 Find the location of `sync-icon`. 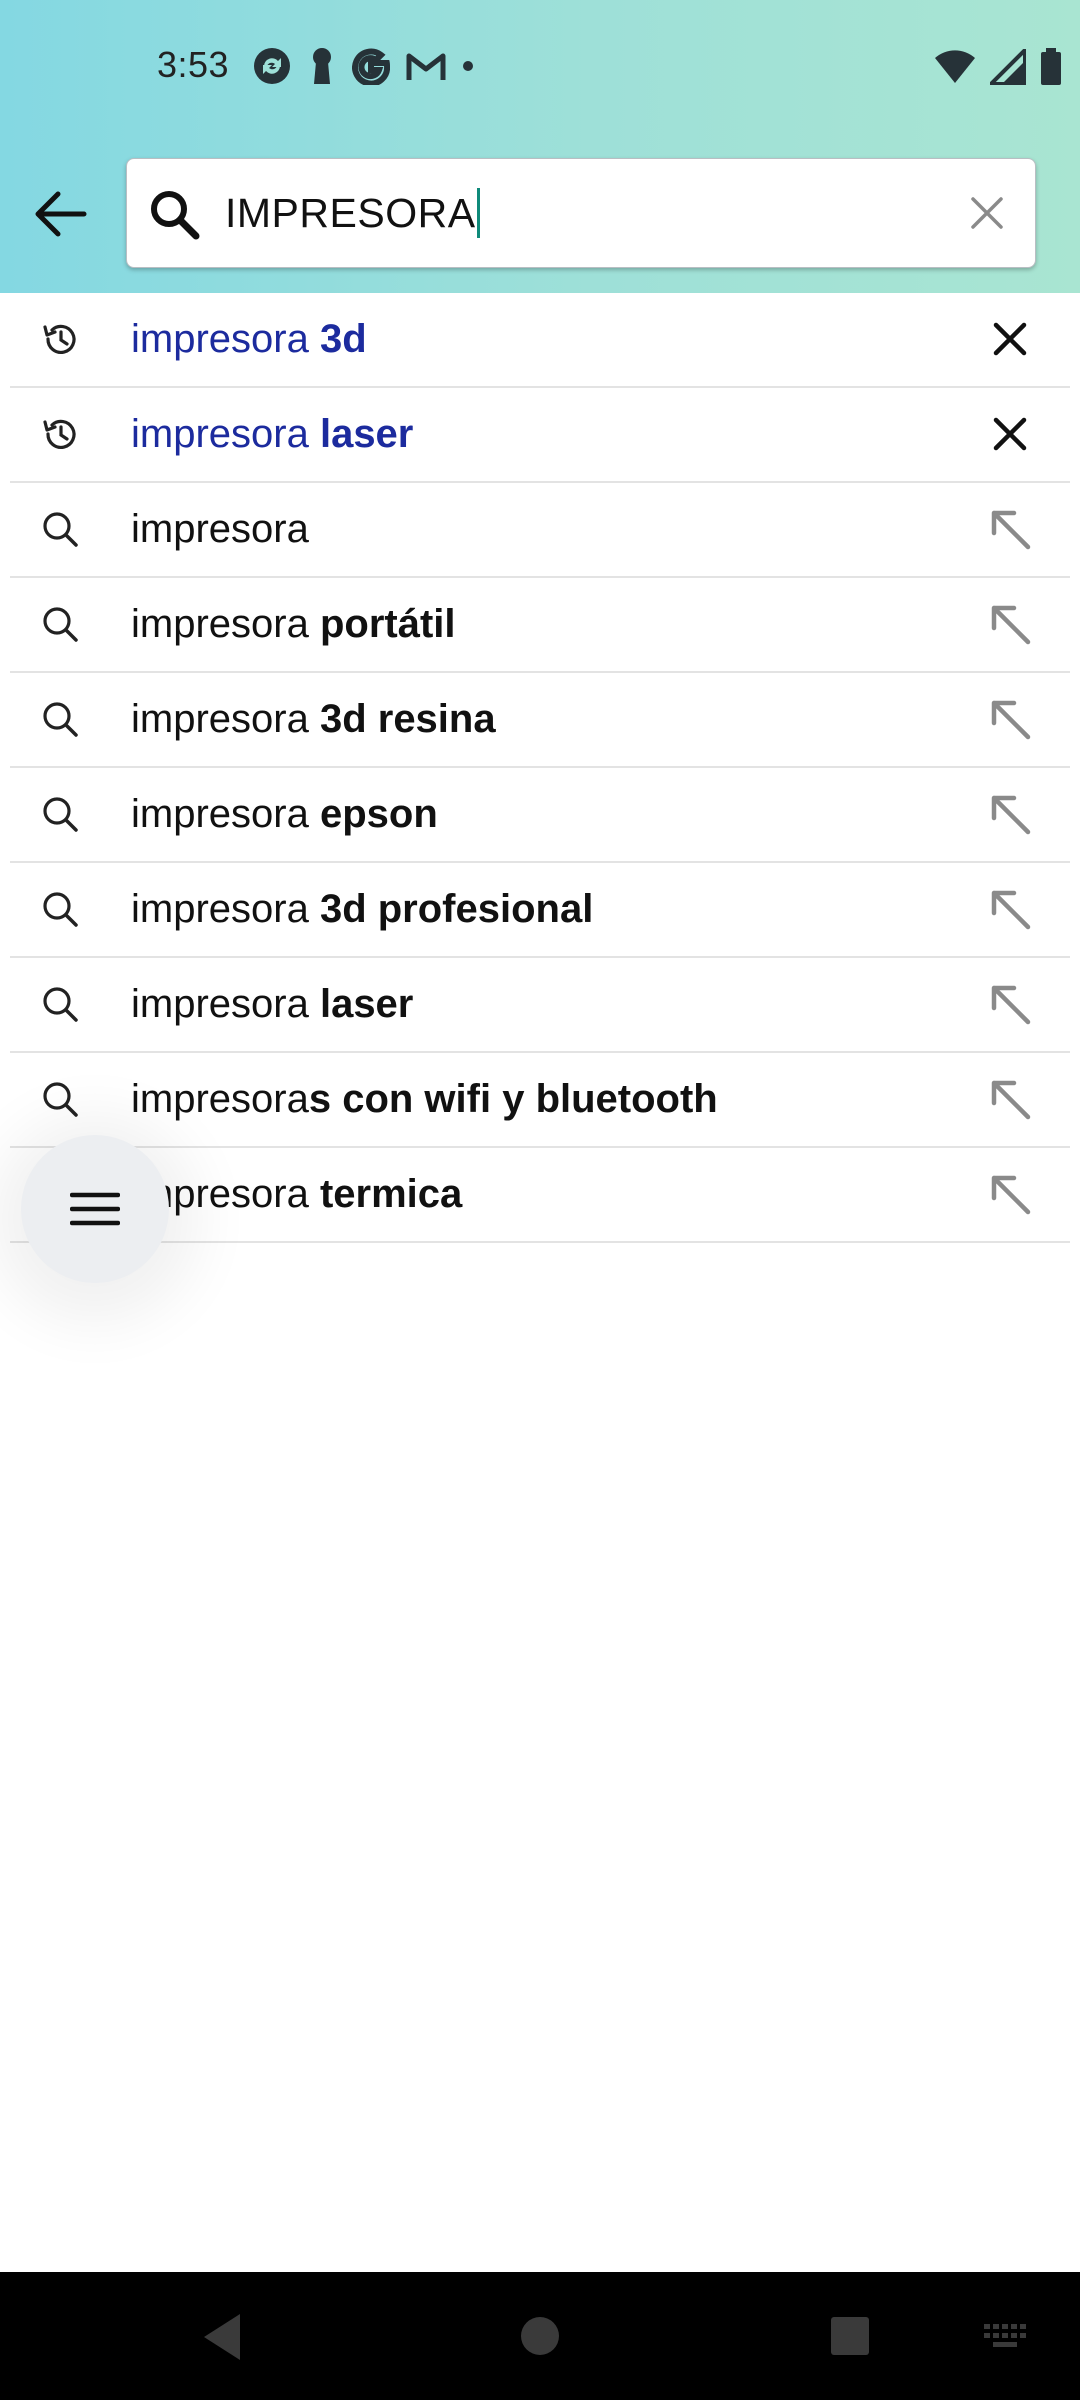

sync-icon is located at coordinates (272, 66).